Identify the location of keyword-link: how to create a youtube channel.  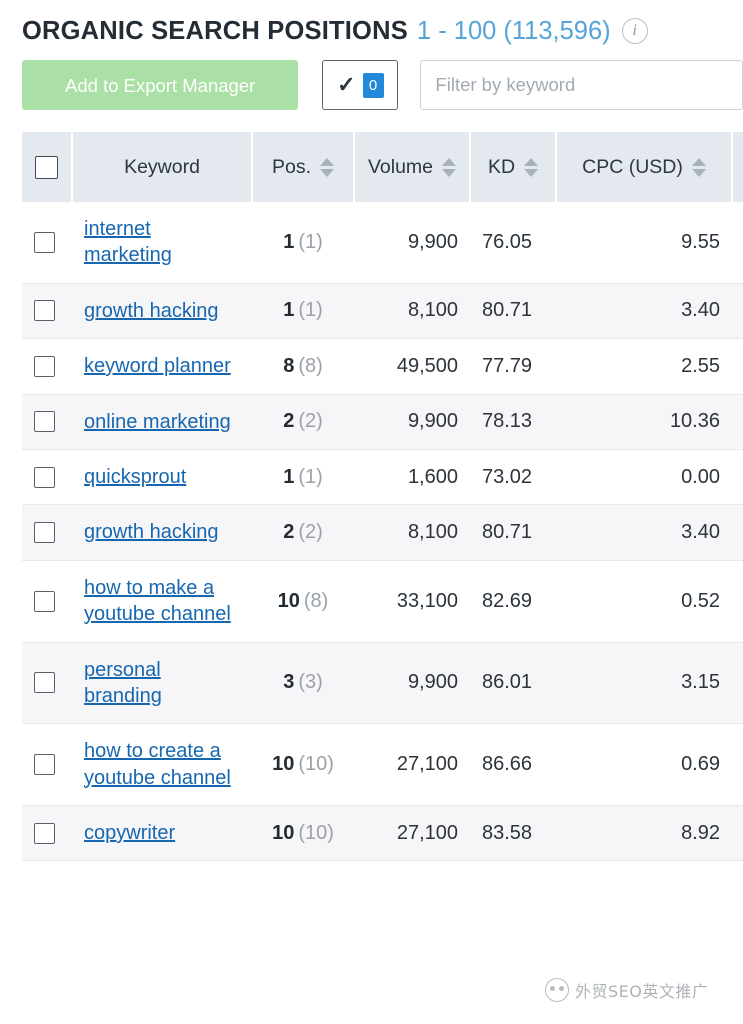
(157, 764).